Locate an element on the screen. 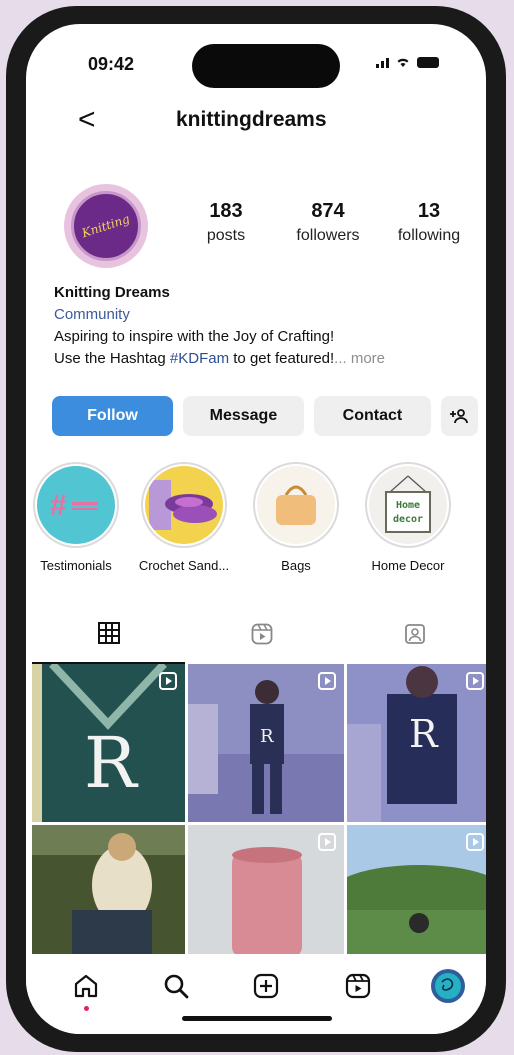 This screenshot has width=514, height=1055. create-post-icon is located at coordinates (266, 986).